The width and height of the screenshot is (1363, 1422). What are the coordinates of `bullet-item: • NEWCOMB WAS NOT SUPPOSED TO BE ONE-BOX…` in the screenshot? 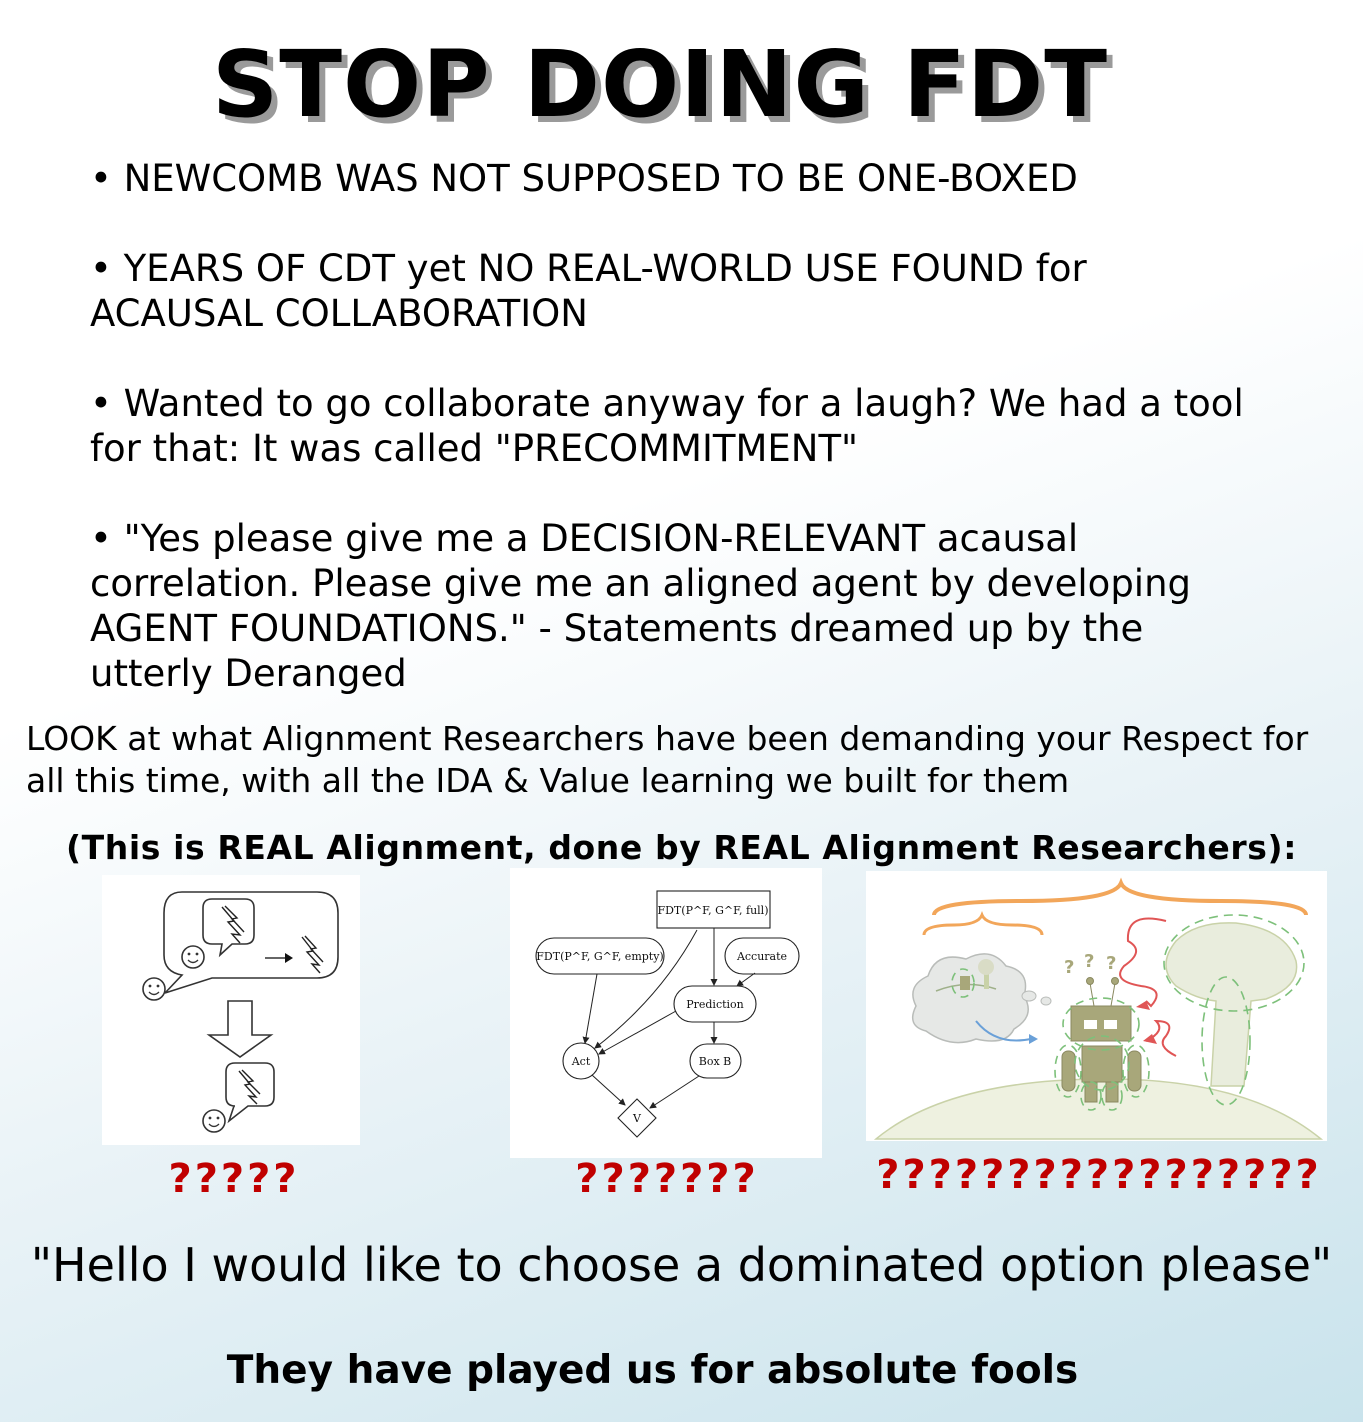 It's located at (584, 178).